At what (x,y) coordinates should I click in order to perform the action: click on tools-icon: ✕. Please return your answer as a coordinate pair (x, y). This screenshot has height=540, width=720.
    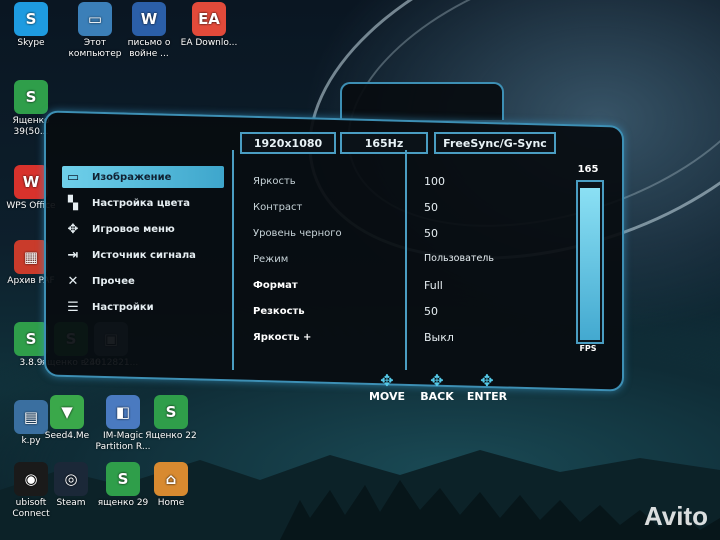
    Looking at the image, I should click on (73, 281).